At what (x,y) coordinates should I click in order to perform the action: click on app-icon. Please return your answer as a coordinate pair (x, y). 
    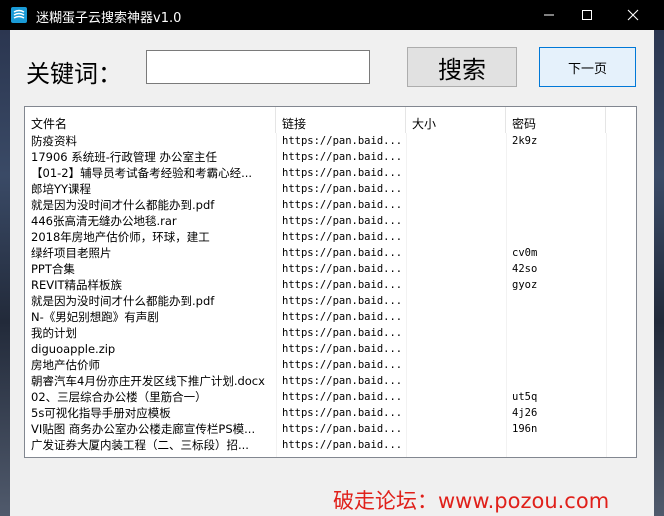
    Looking at the image, I should click on (19, 15).